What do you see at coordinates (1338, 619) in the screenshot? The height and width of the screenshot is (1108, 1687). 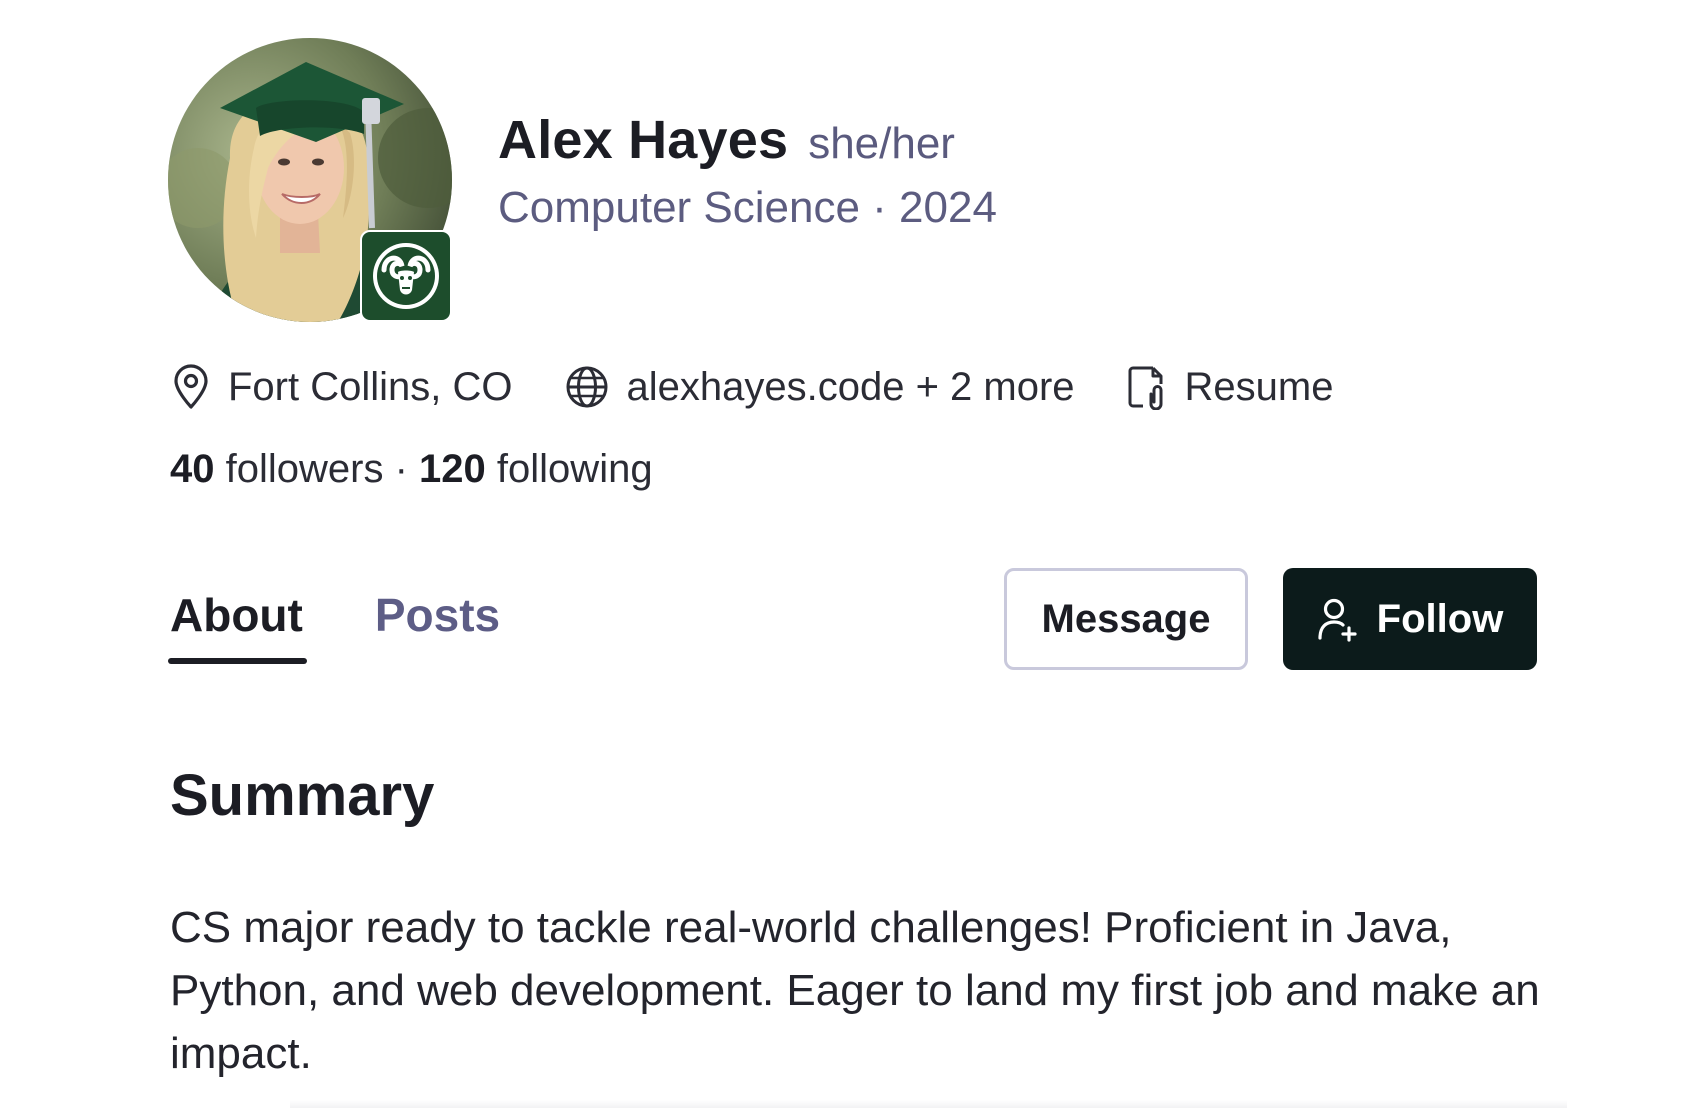 I see `add-user-icon` at bounding box center [1338, 619].